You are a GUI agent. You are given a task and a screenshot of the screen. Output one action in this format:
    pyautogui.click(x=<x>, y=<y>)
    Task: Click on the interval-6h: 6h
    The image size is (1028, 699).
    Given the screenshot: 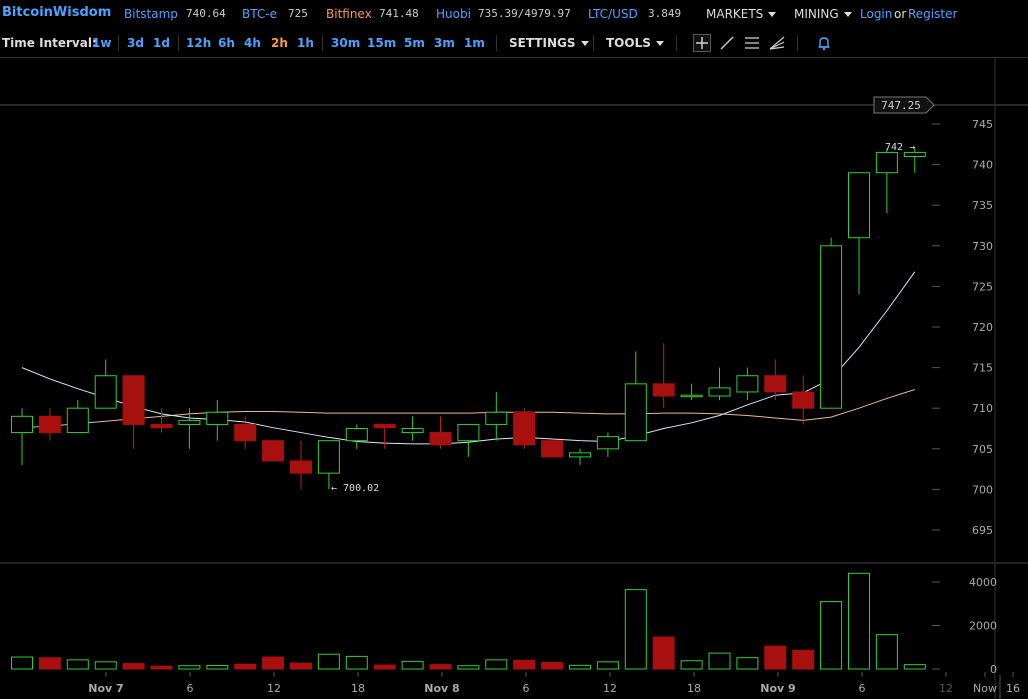 What is the action you would take?
    pyautogui.click(x=226, y=43)
    